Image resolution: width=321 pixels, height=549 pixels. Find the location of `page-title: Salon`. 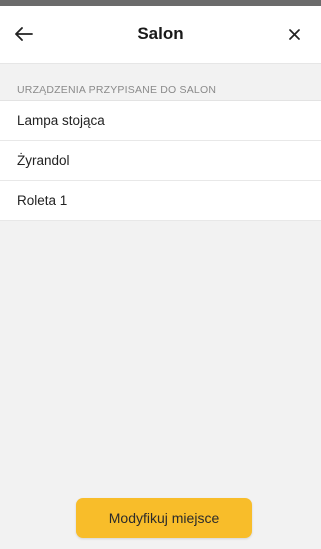

page-title: Salon is located at coordinates (160, 33).